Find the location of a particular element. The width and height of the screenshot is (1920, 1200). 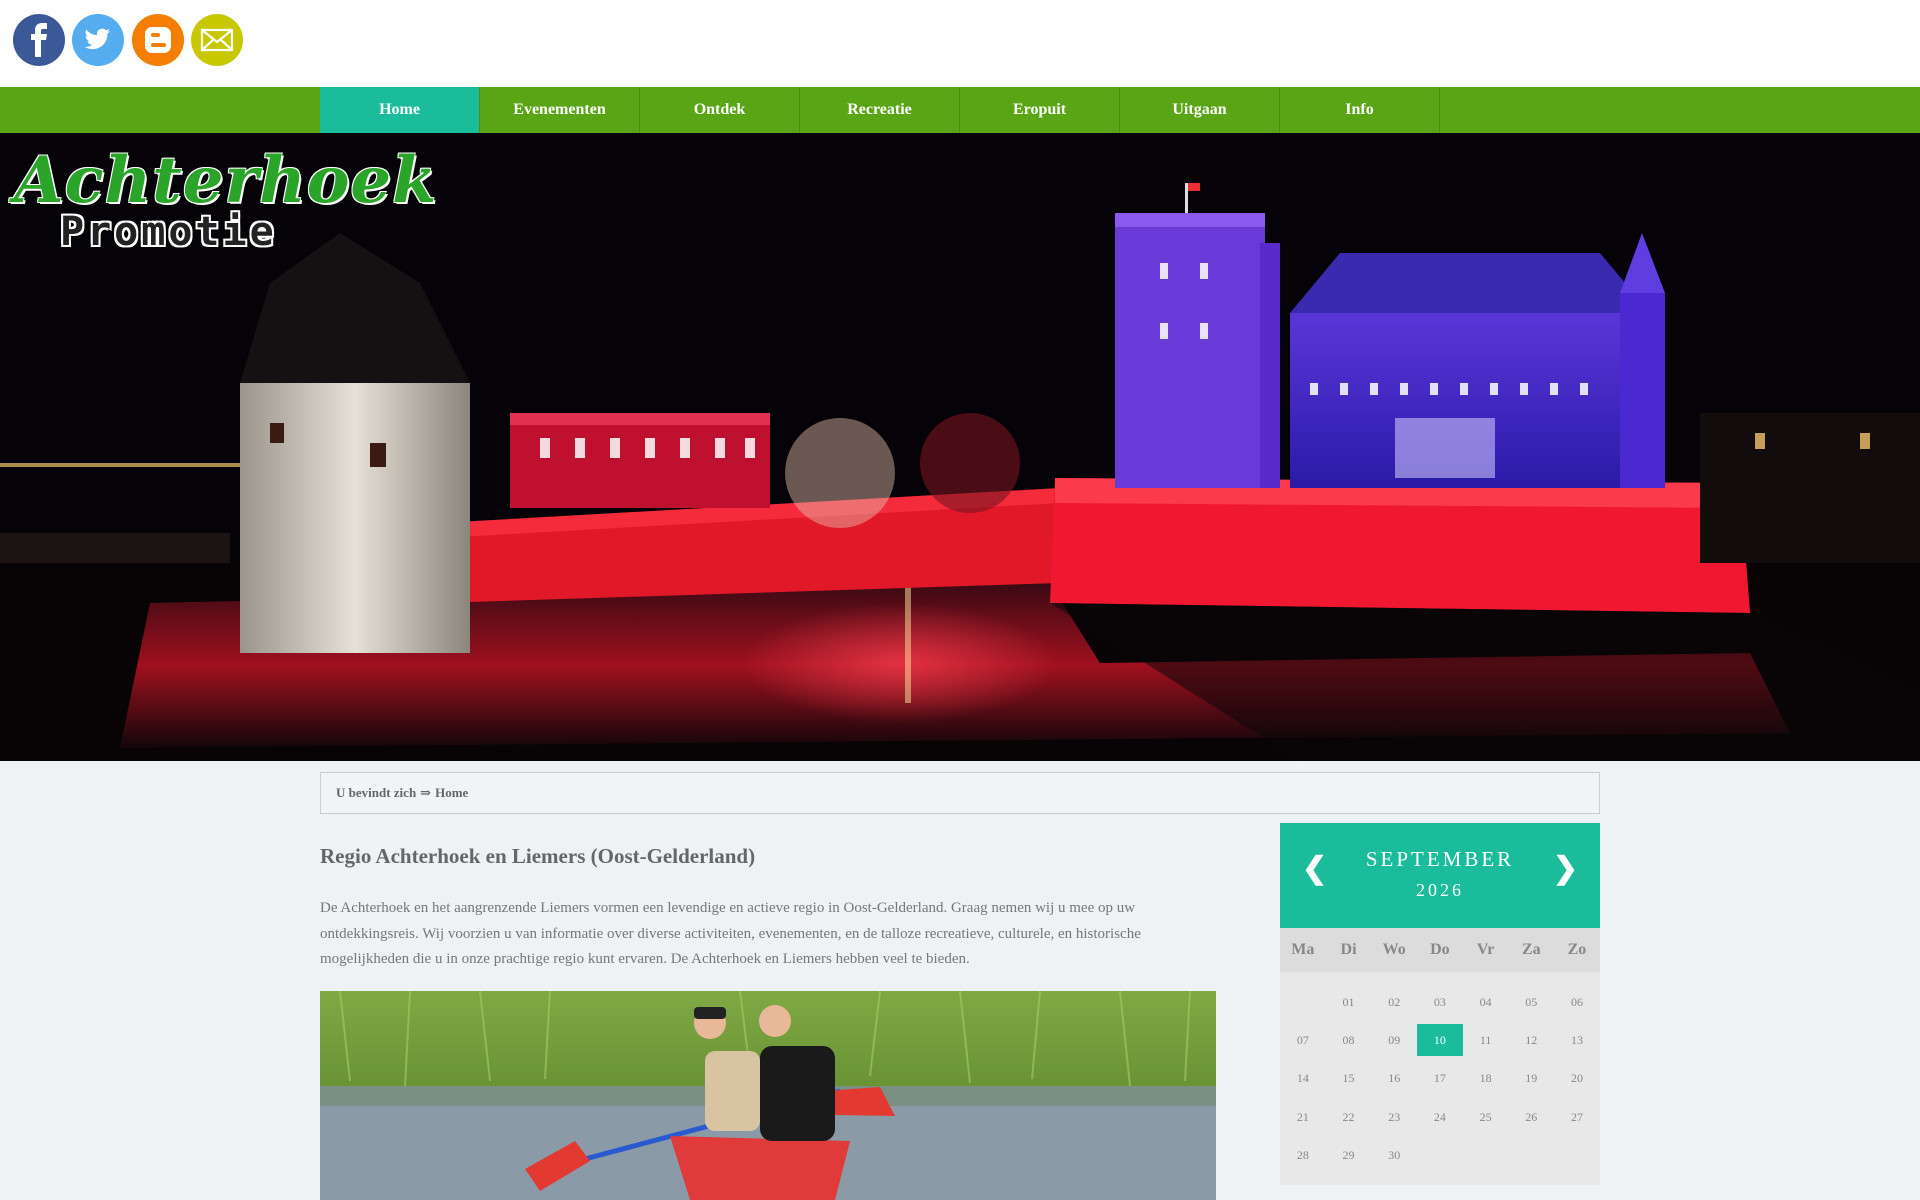

logo-title: Achterhoek is located at coordinates (226, 180).